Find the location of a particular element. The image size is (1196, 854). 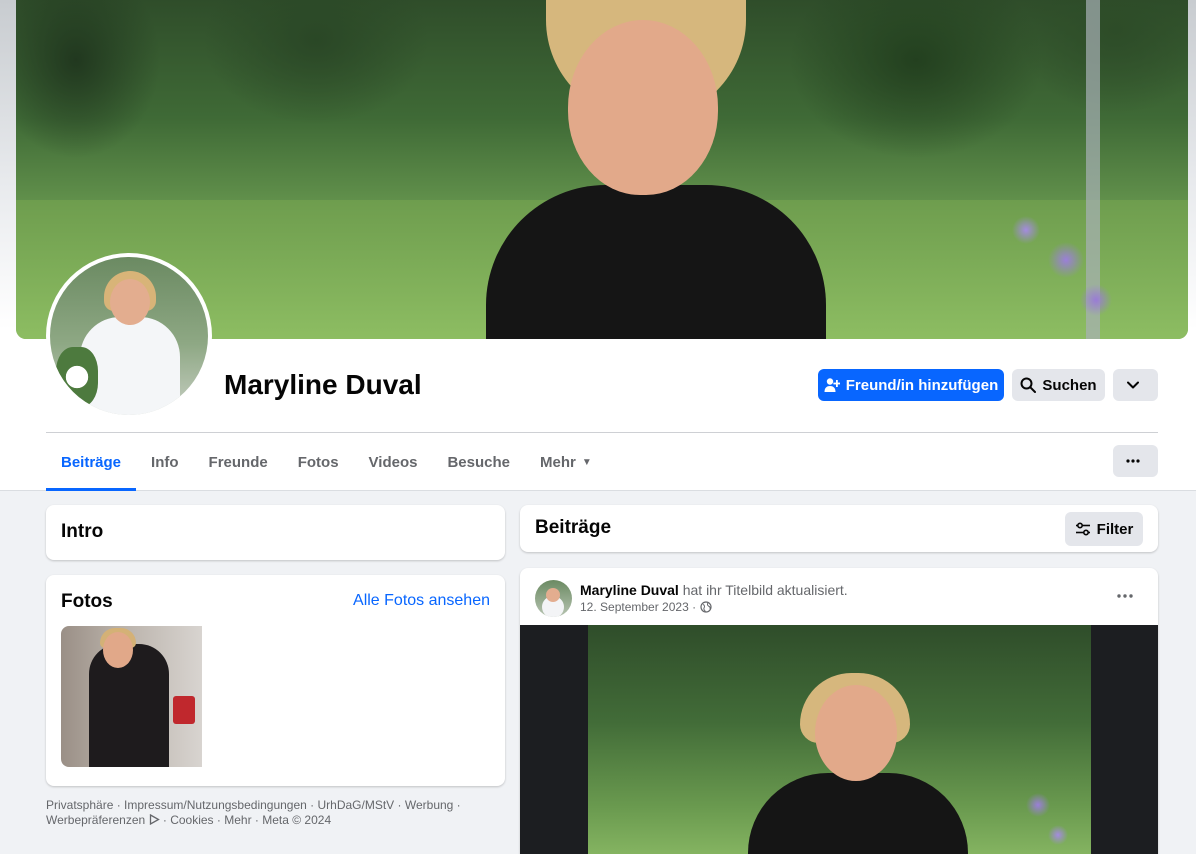

posts-header-card: Beiträge Filter is located at coordinates (839, 528).